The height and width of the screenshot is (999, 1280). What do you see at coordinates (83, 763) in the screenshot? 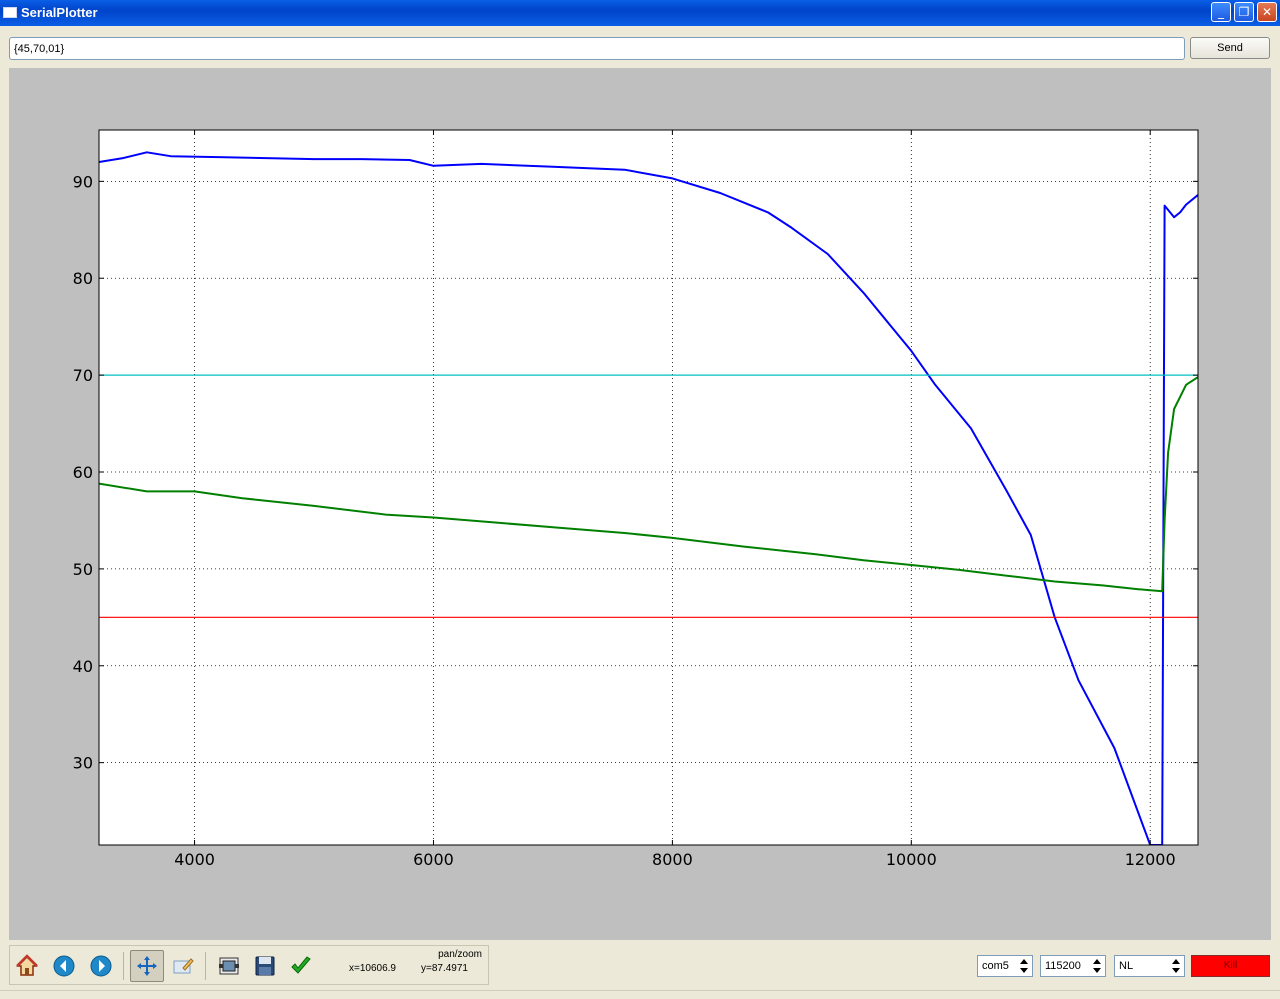
I see `y-tick-label: 30` at bounding box center [83, 763].